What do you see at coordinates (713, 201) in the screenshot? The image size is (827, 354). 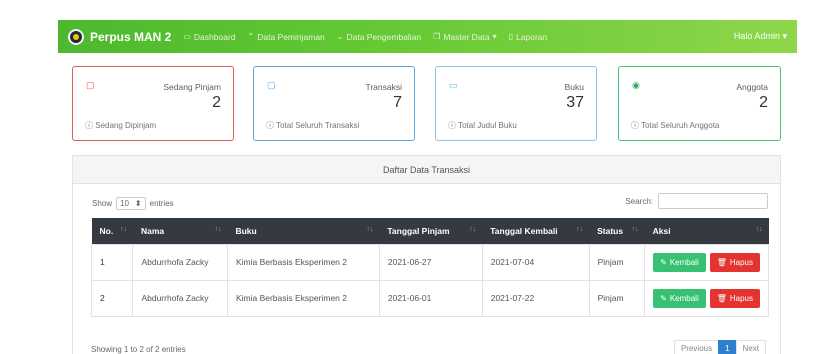 I see `search-input` at bounding box center [713, 201].